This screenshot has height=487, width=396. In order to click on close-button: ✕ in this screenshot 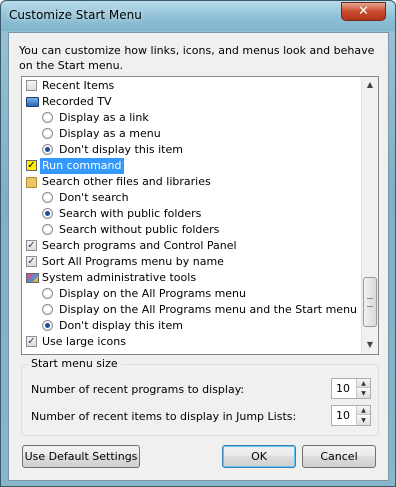, I will do `click(363, 11)`.